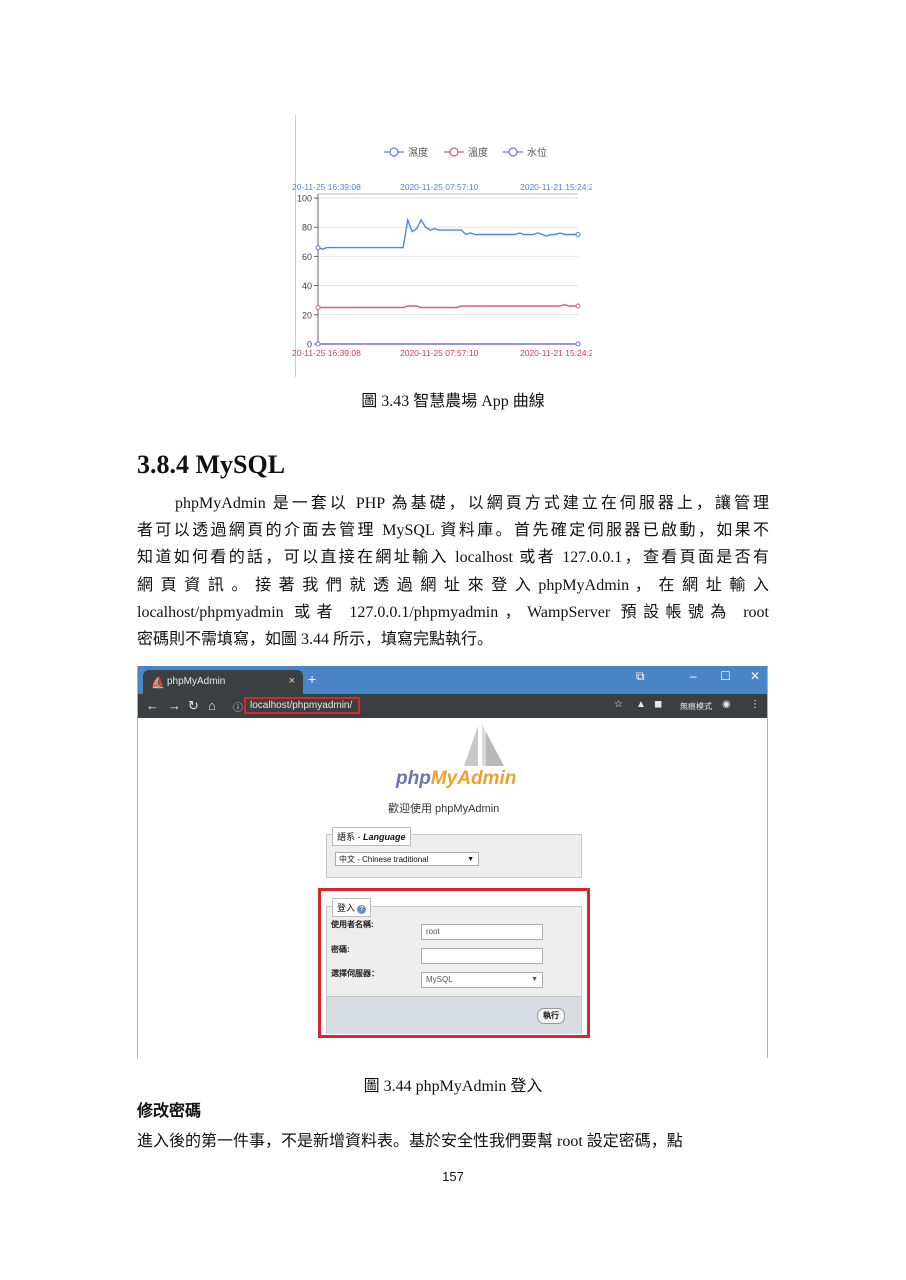 This screenshot has height=1280, width=906. What do you see at coordinates (482, 956) in the screenshot?
I see `password-input` at bounding box center [482, 956].